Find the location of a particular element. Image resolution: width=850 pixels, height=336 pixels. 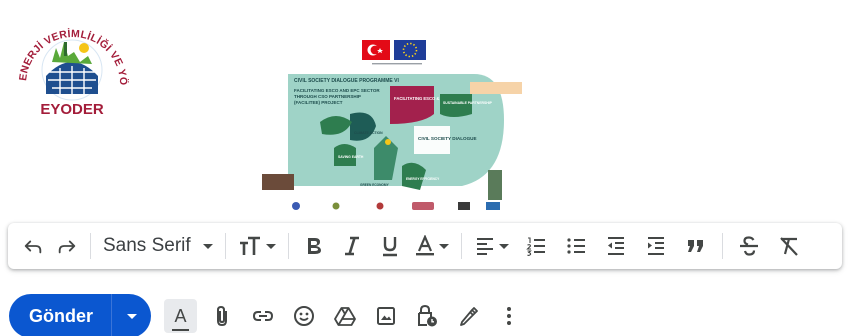

indent-more-button is located at coordinates (656, 246).